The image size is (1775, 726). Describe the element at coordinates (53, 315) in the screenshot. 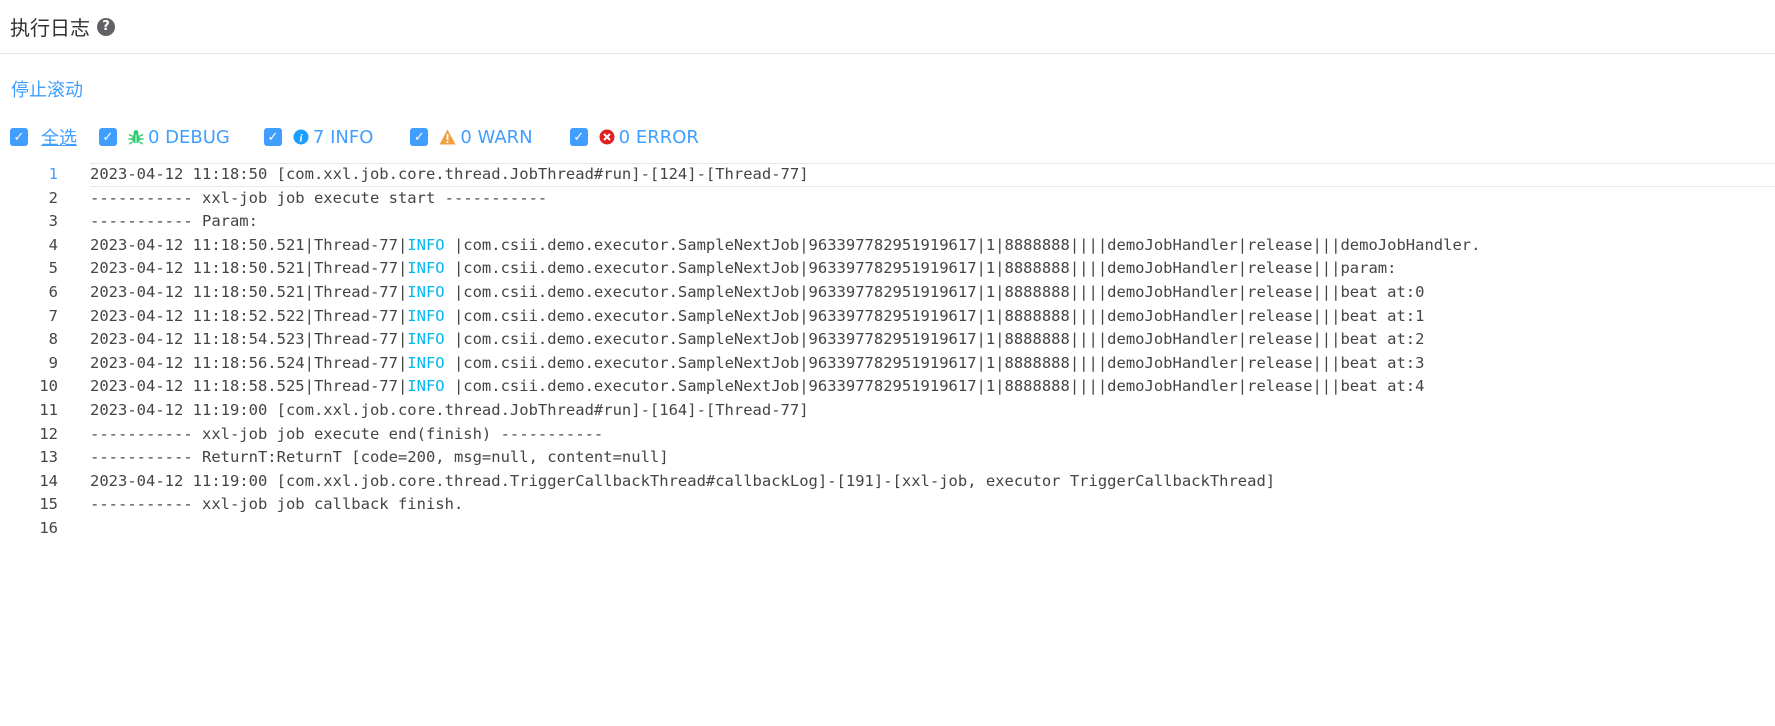

I see `line-number: 7` at that location.